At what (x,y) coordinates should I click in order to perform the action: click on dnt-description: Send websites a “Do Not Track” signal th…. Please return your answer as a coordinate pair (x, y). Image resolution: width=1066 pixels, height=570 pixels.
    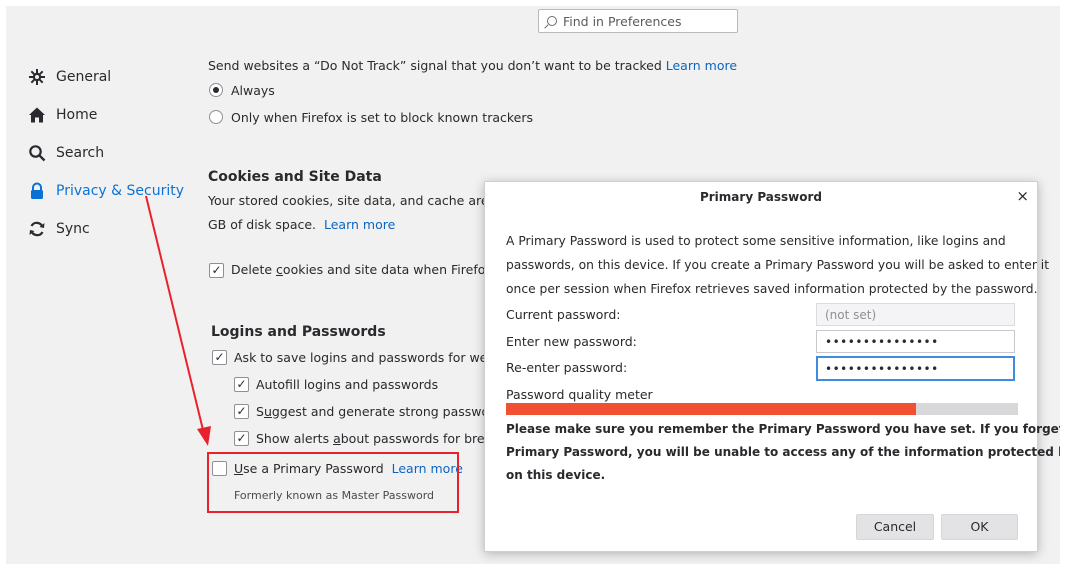
    Looking at the image, I should click on (472, 65).